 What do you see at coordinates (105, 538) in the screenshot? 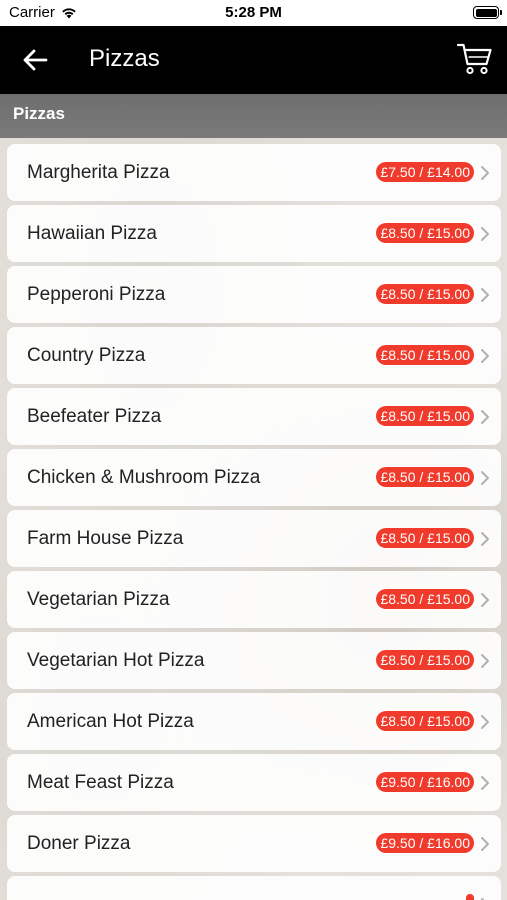
I see `menu-item-name: Farm House Pizza` at bounding box center [105, 538].